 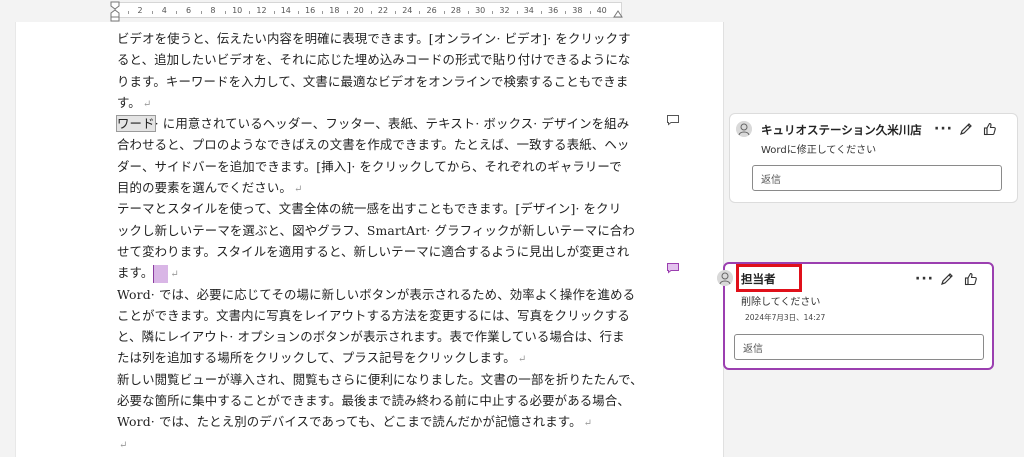 What do you see at coordinates (134, 102) in the screenshot?
I see `doc-line: す。 ↵` at bounding box center [134, 102].